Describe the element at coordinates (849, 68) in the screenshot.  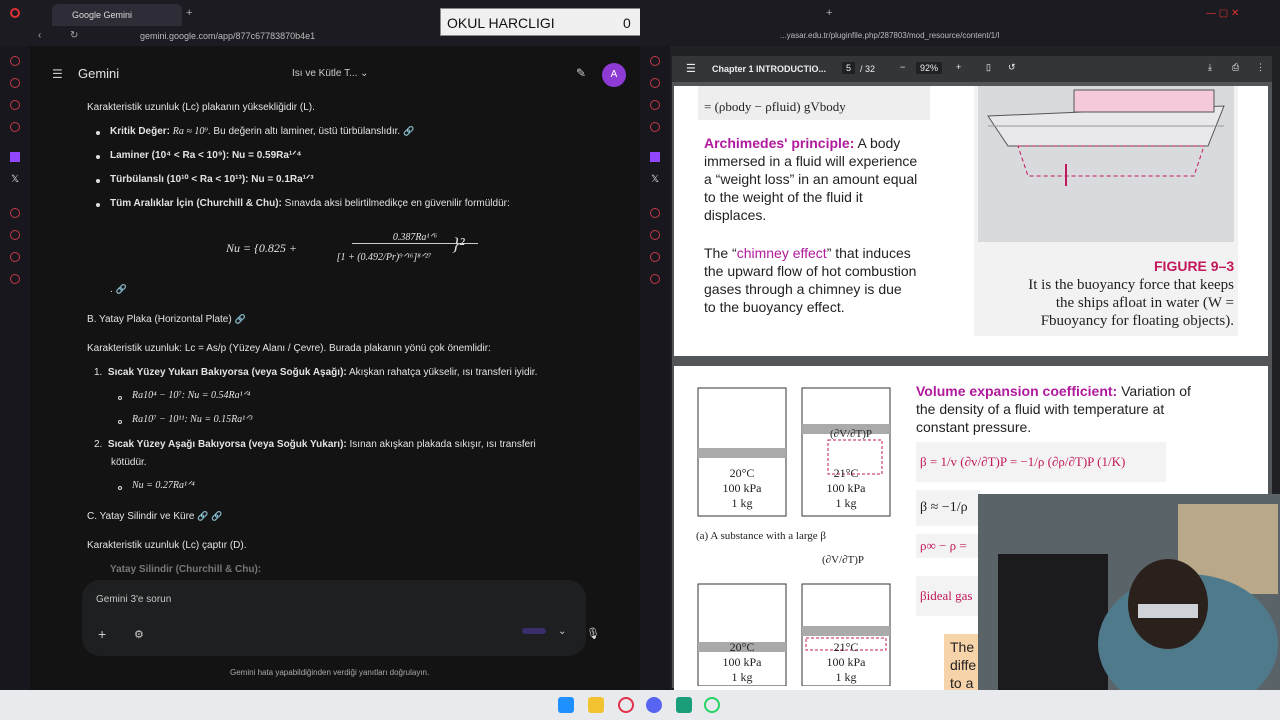
I see `page-number-input: 5` at that location.